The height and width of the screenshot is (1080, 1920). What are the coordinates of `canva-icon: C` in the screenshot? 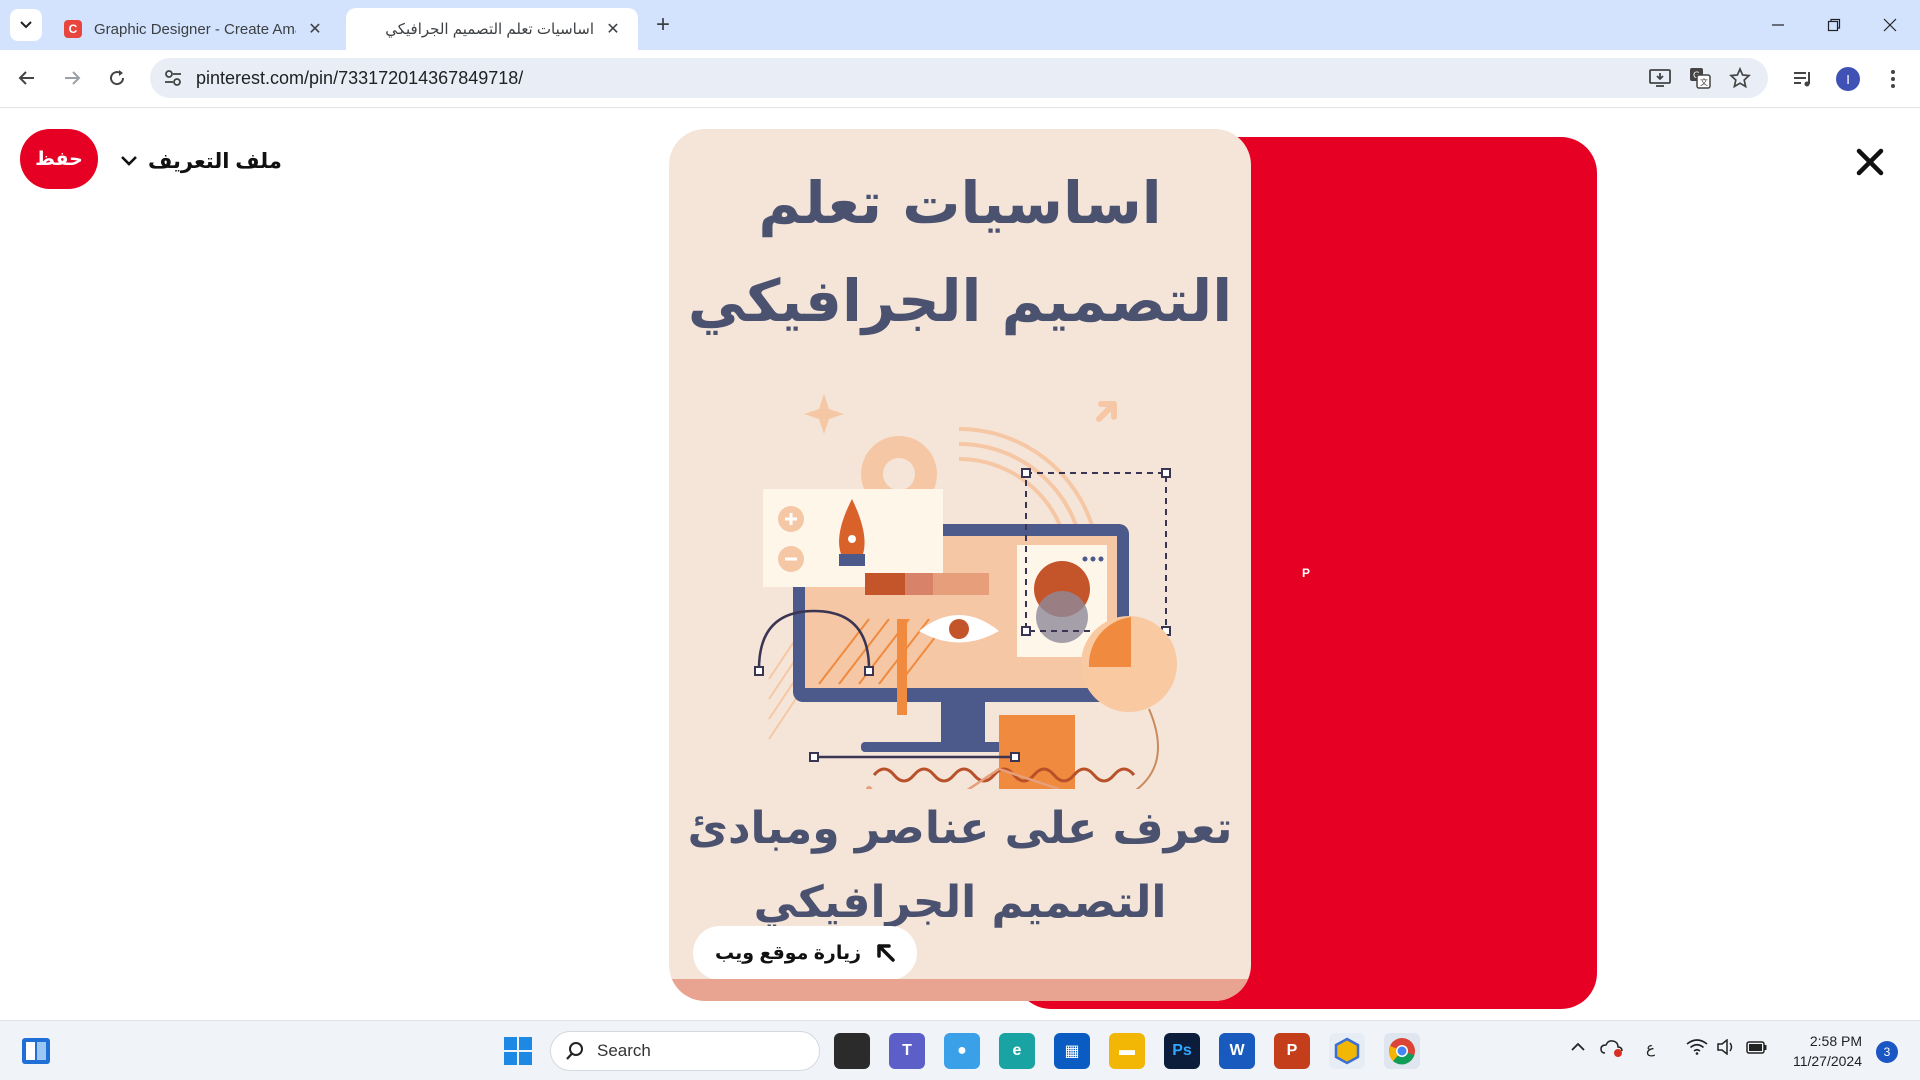 It's located at (73, 29).